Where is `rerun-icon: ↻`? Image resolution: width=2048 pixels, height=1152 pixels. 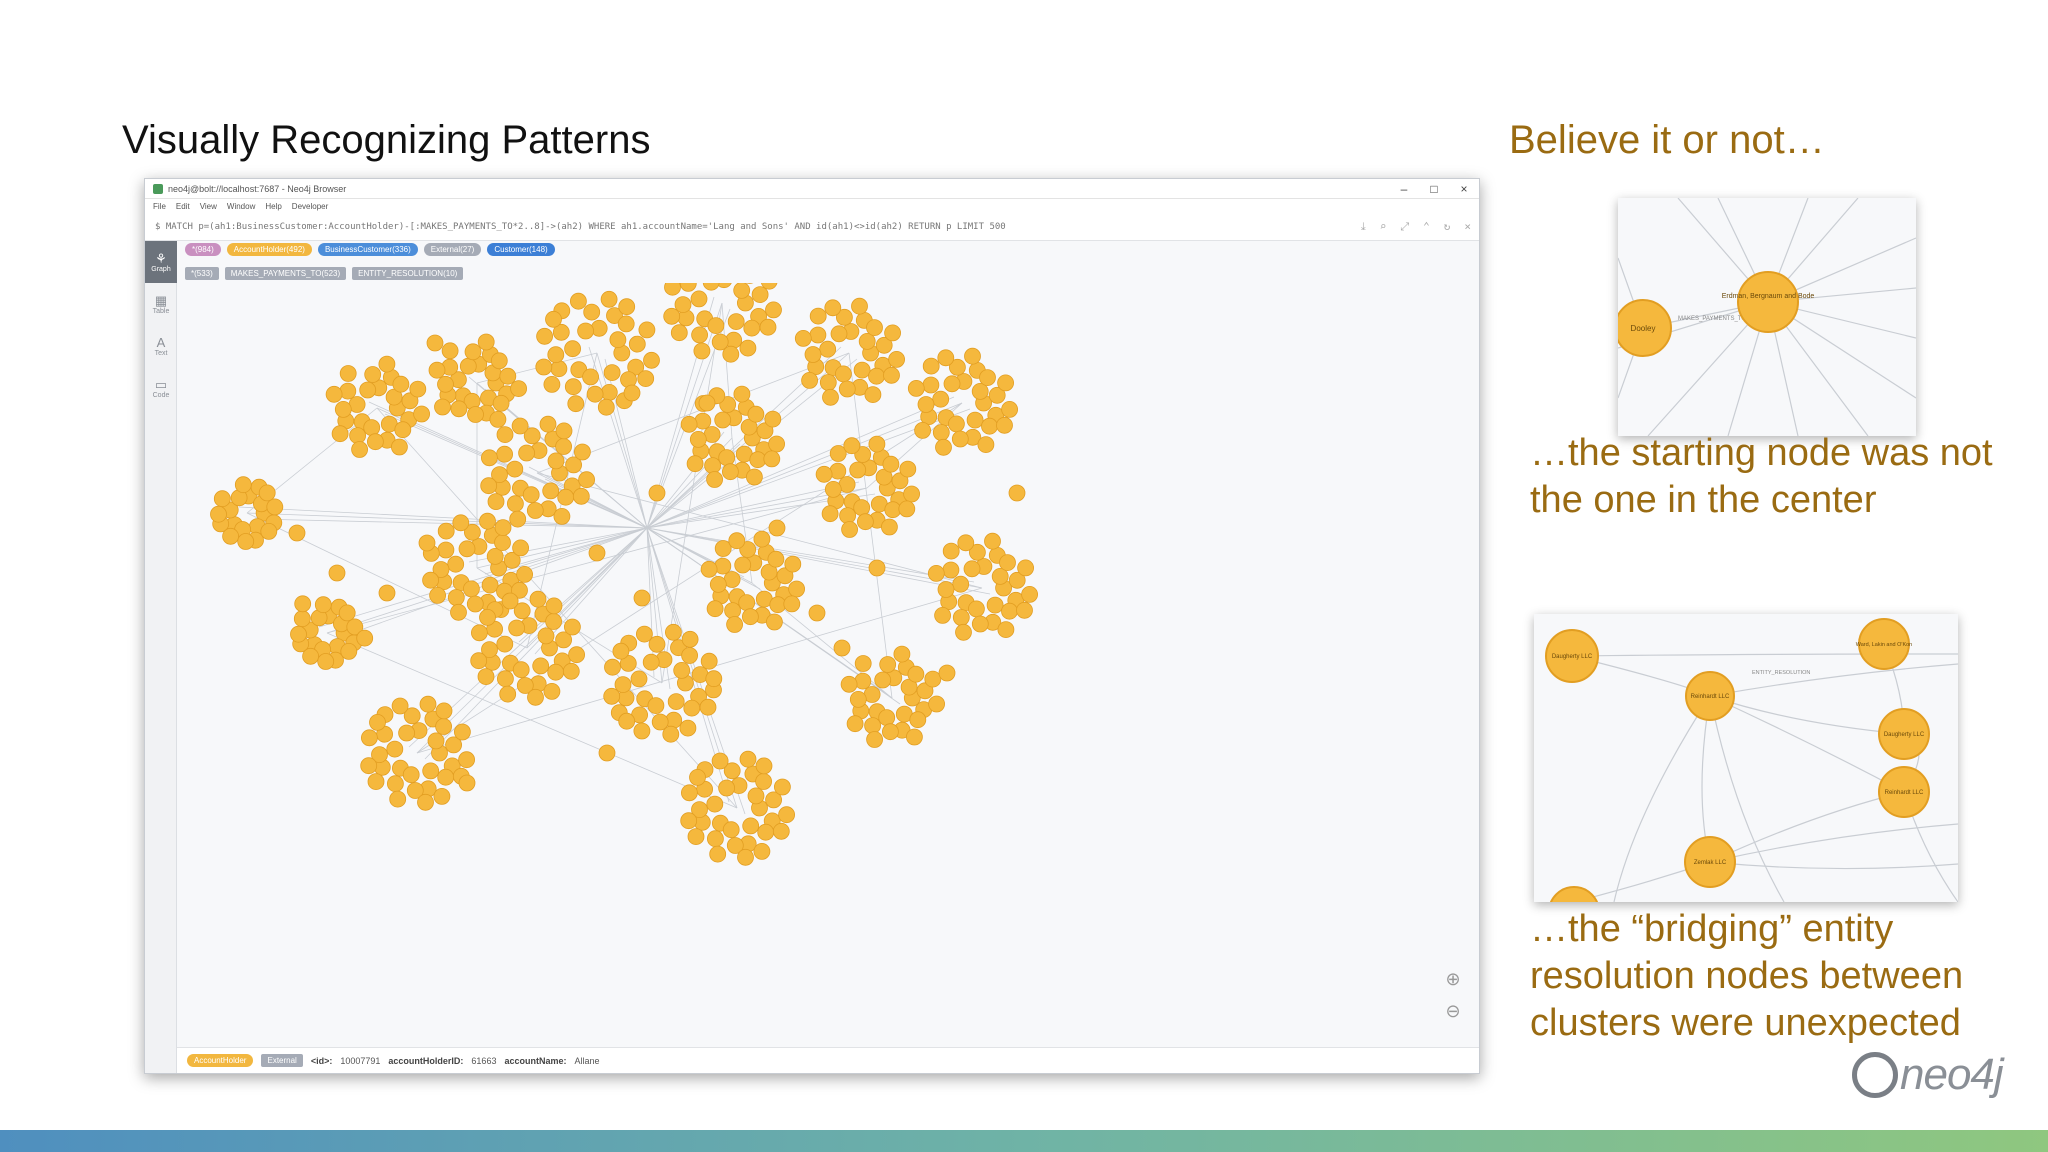
rerun-icon: ↻ is located at coordinates (1447, 227).